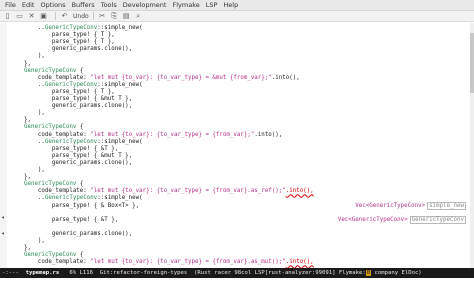 The width and height of the screenshot is (474, 287). I want to click on copy-icon: ⎘, so click(114, 16).